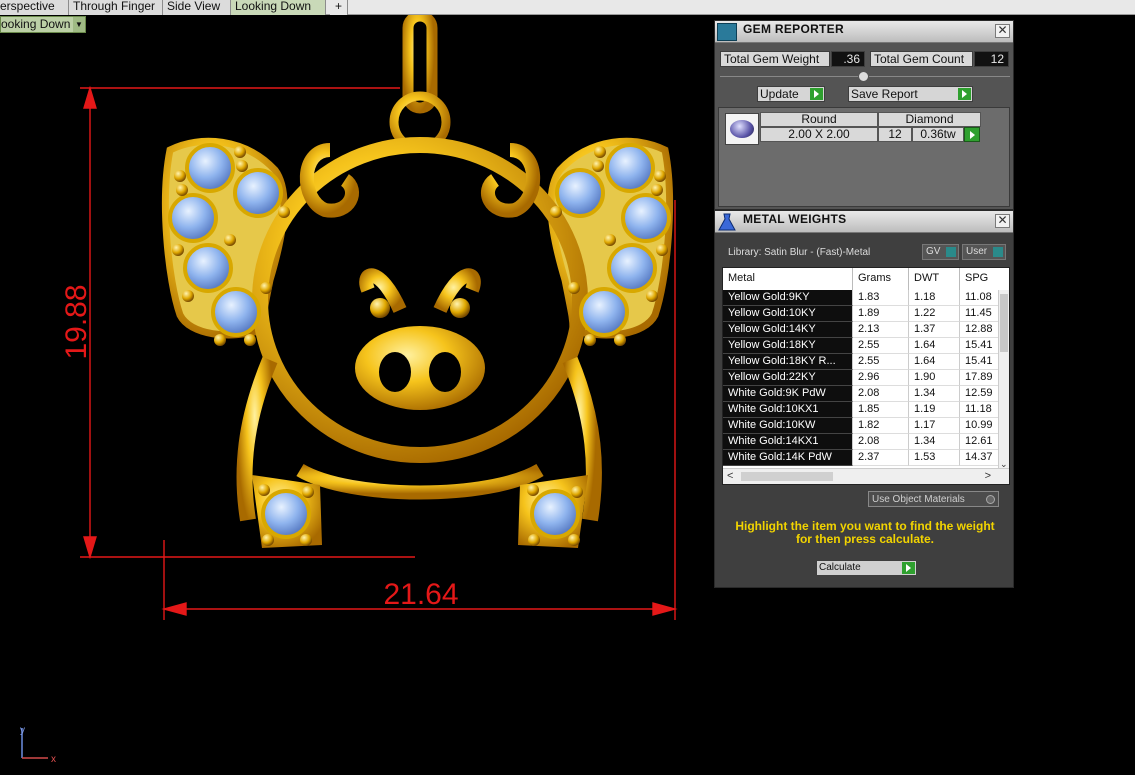 Image resolution: width=1135 pixels, height=775 pixels. I want to click on grams-cell: 2.13, so click(881, 330).